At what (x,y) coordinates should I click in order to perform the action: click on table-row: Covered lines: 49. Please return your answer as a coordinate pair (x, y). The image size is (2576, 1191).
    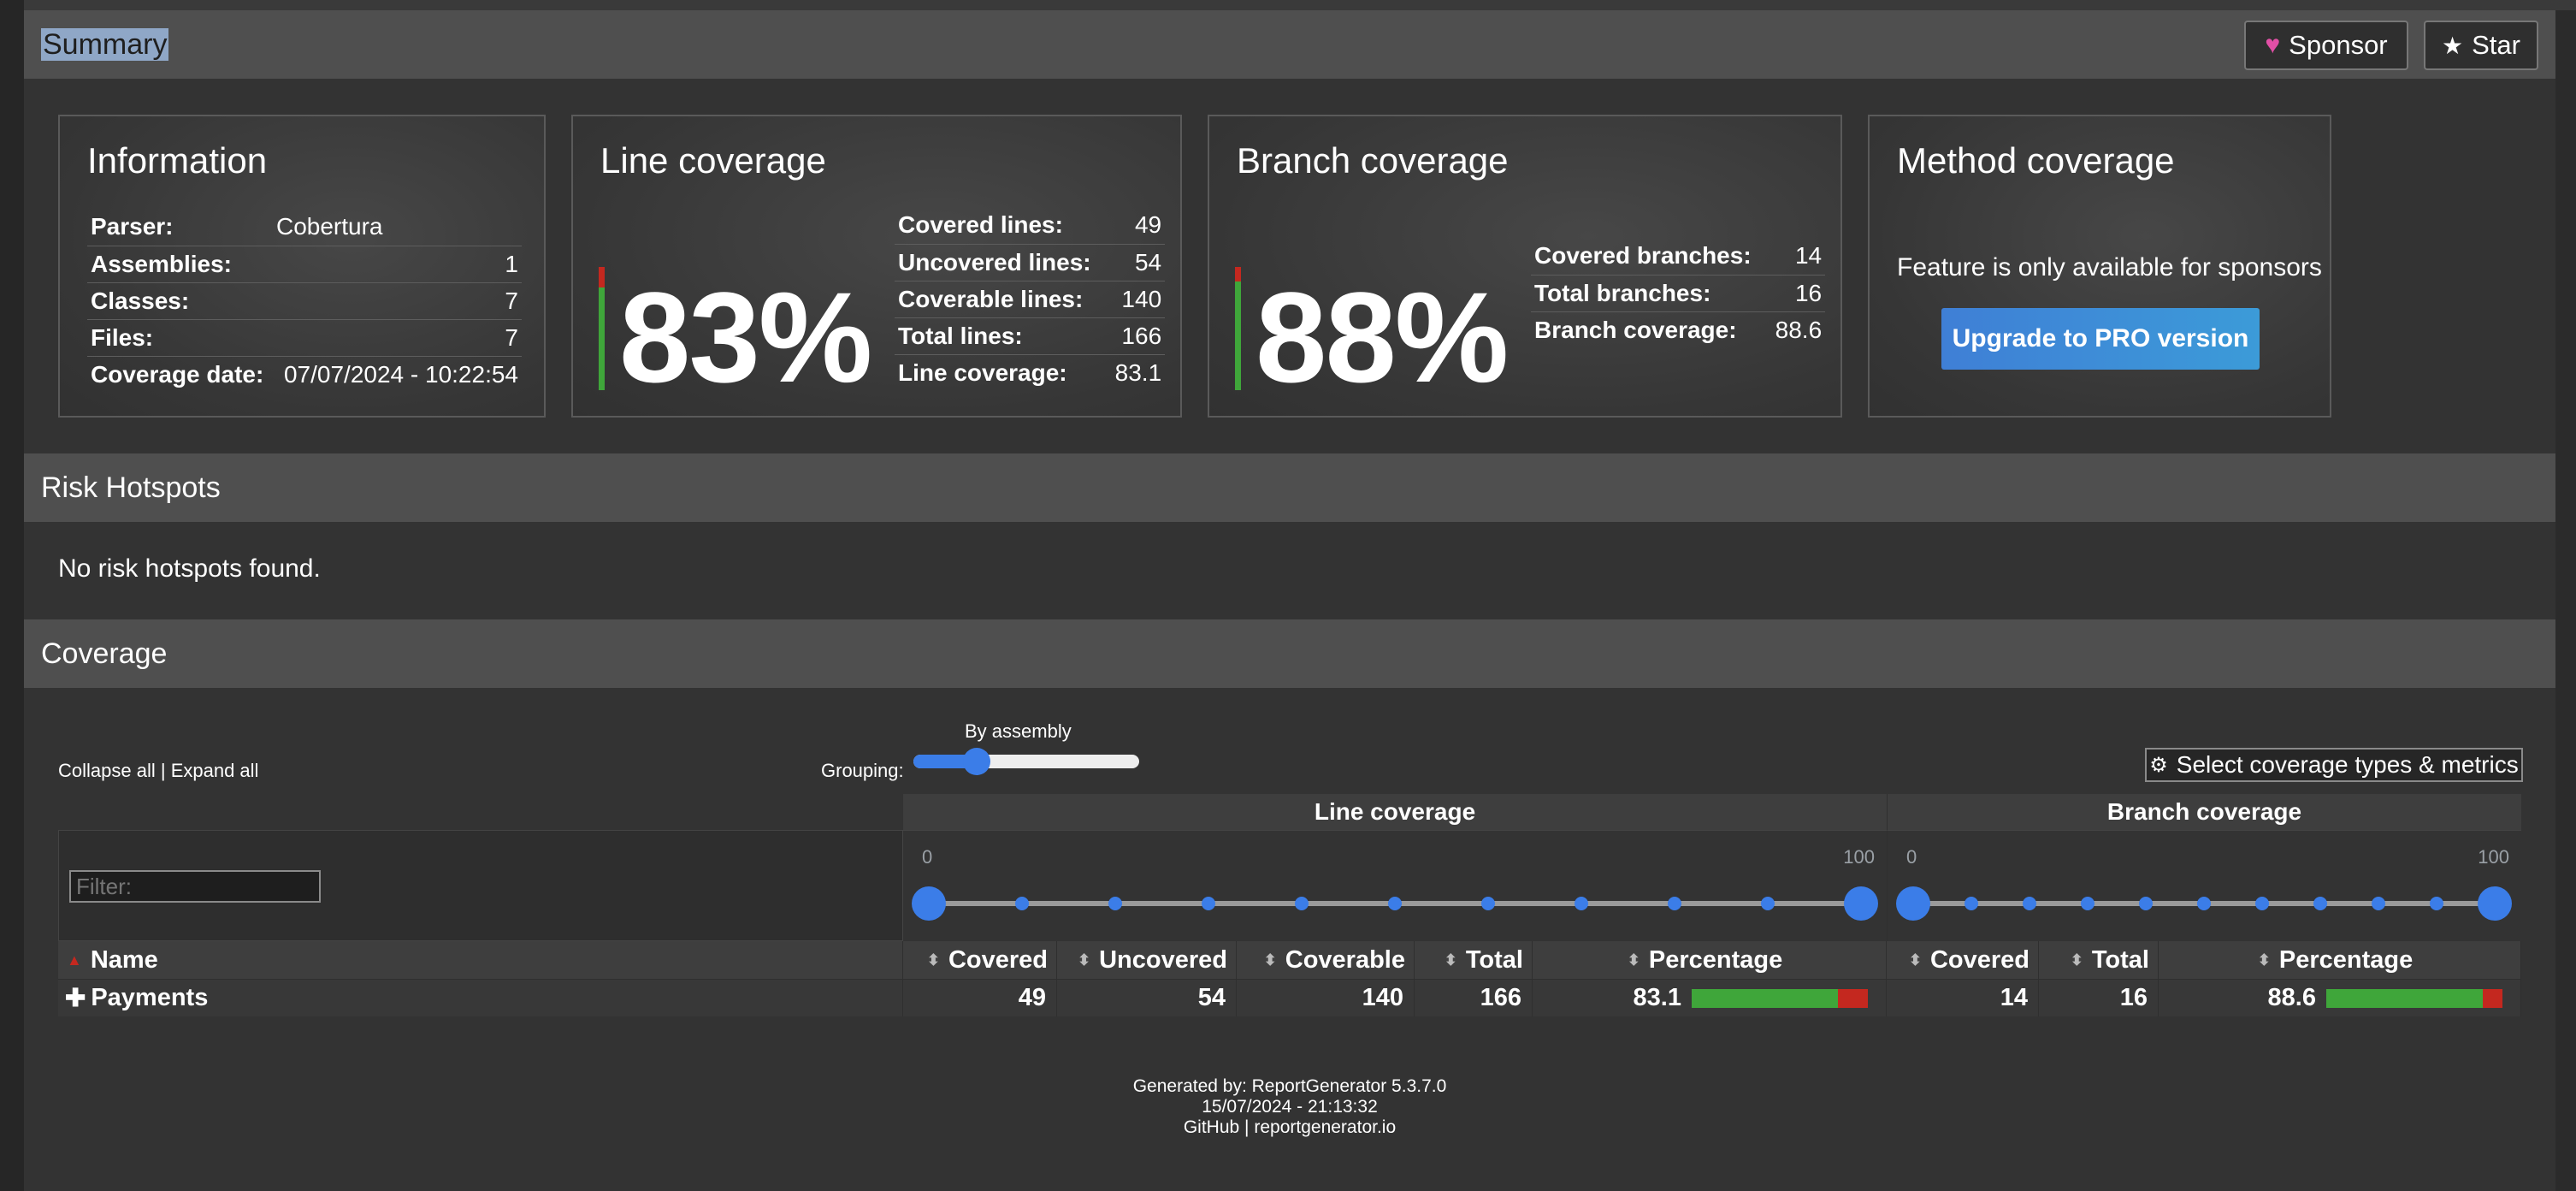
    Looking at the image, I should click on (1030, 226).